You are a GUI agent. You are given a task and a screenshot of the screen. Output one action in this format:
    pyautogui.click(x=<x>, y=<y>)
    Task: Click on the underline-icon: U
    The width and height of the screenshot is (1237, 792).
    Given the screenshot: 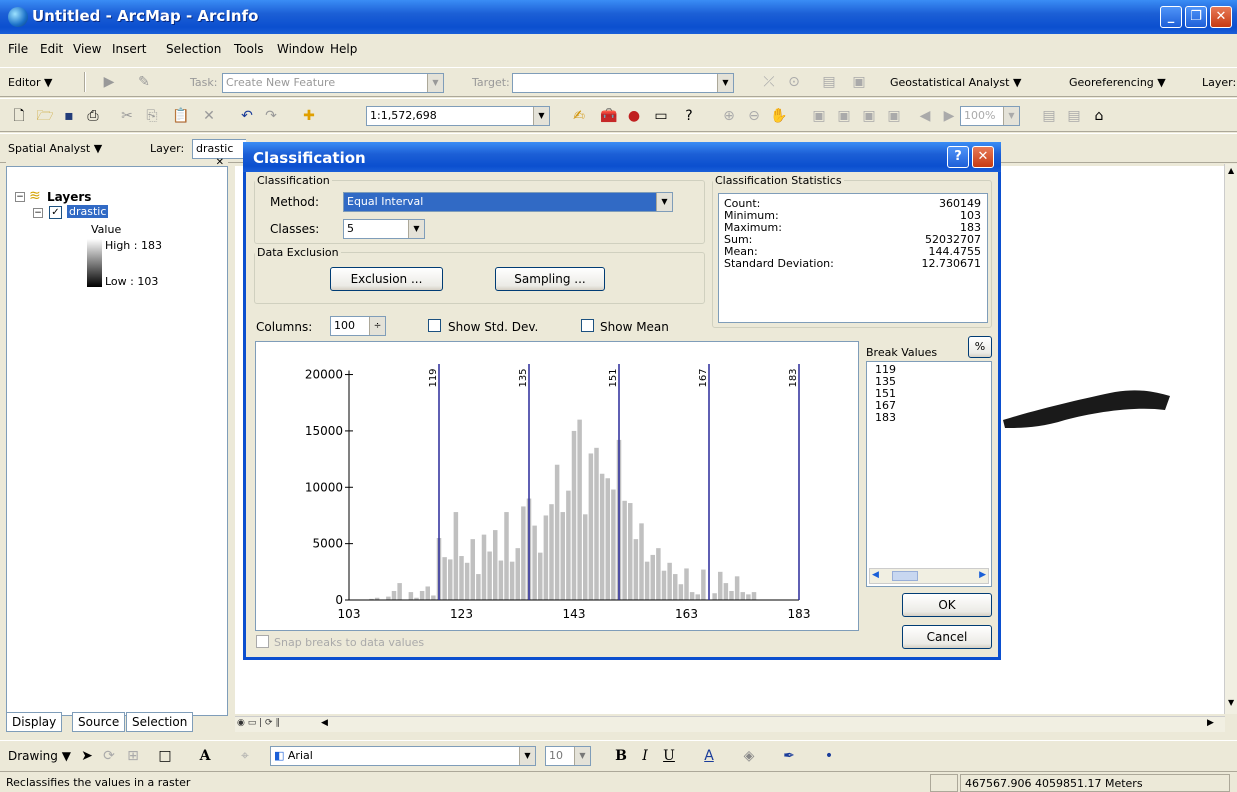 What is the action you would take?
    pyautogui.click(x=669, y=756)
    